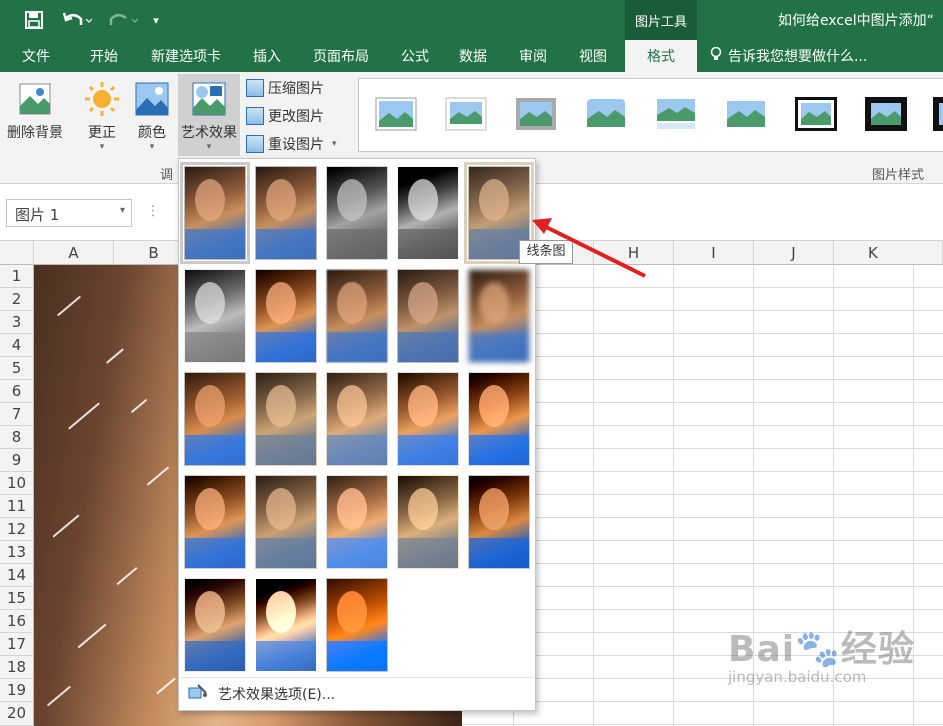  Describe the element at coordinates (17, 483) in the screenshot. I see `row-header: 10` at that location.